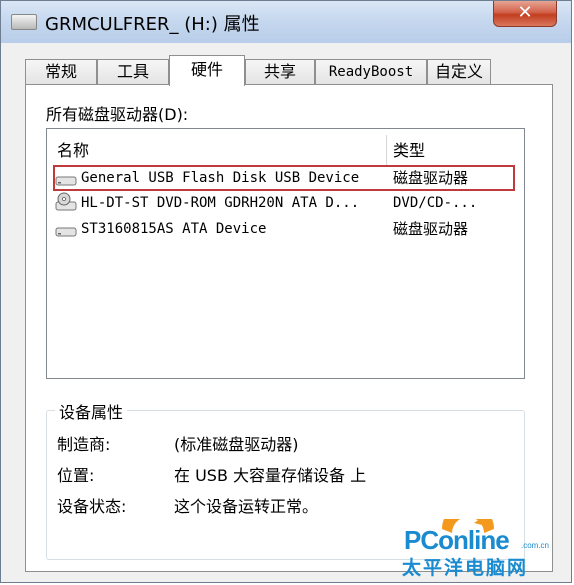  I want to click on drive-icon, so click(24, 22).